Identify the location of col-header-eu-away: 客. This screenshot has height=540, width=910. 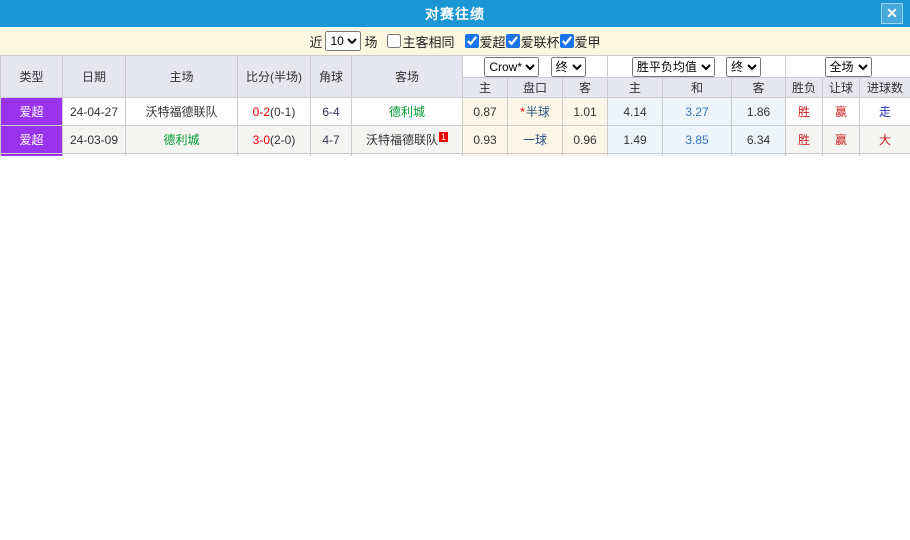
(758, 87).